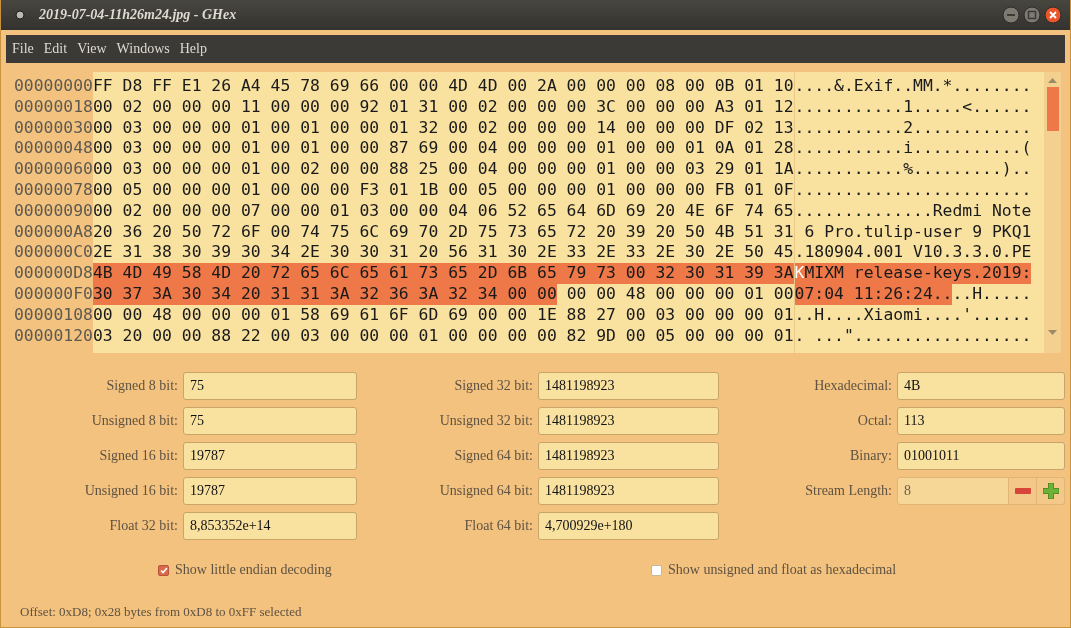 Image resolution: width=1071 pixels, height=628 pixels. Describe the element at coordinates (23, 49) in the screenshot. I see `menu-item: File` at that location.